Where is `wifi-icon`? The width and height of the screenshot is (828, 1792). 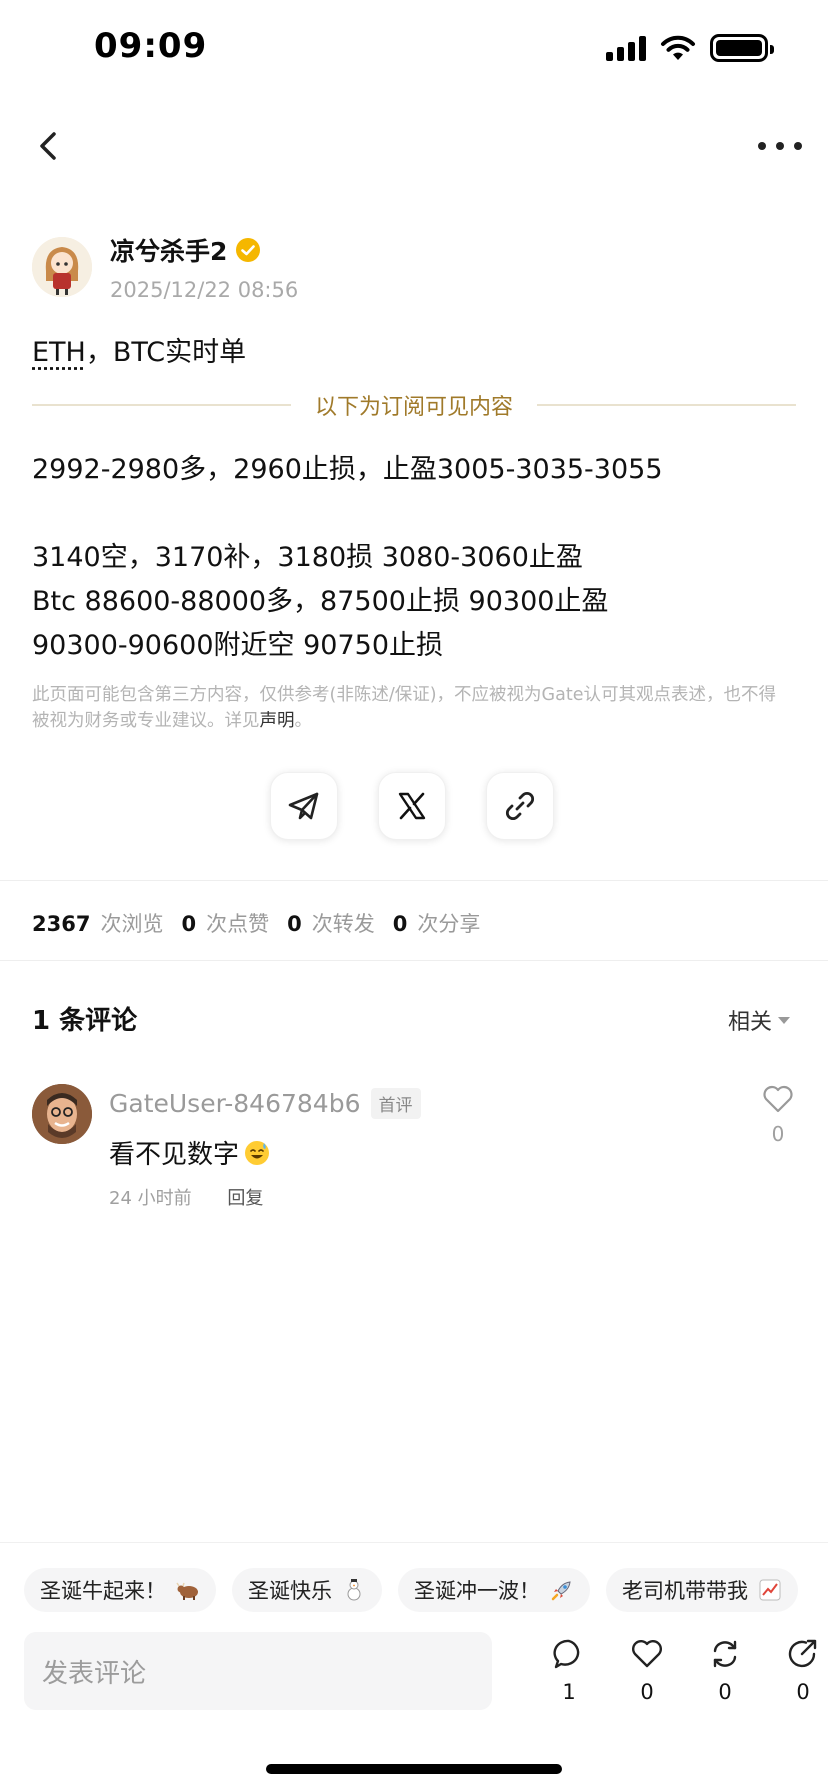
wifi-icon is located at coordinates (678, 48).